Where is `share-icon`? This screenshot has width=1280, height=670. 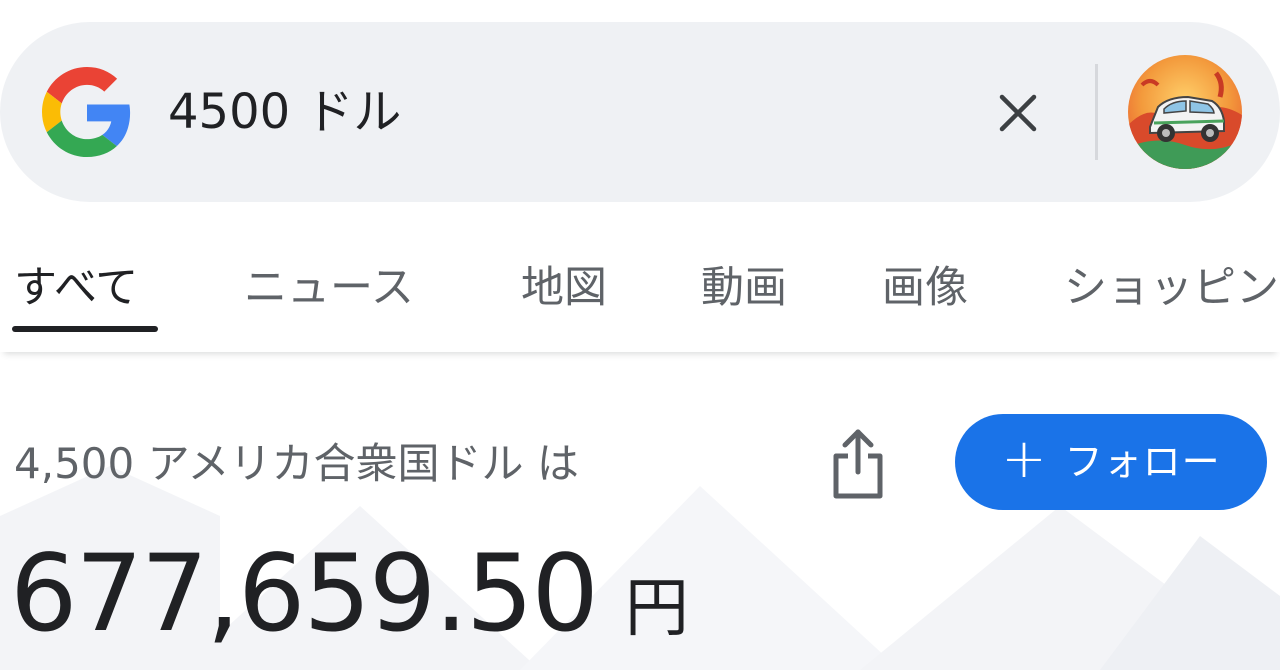 share-icon is located at coordinates (858, 464).